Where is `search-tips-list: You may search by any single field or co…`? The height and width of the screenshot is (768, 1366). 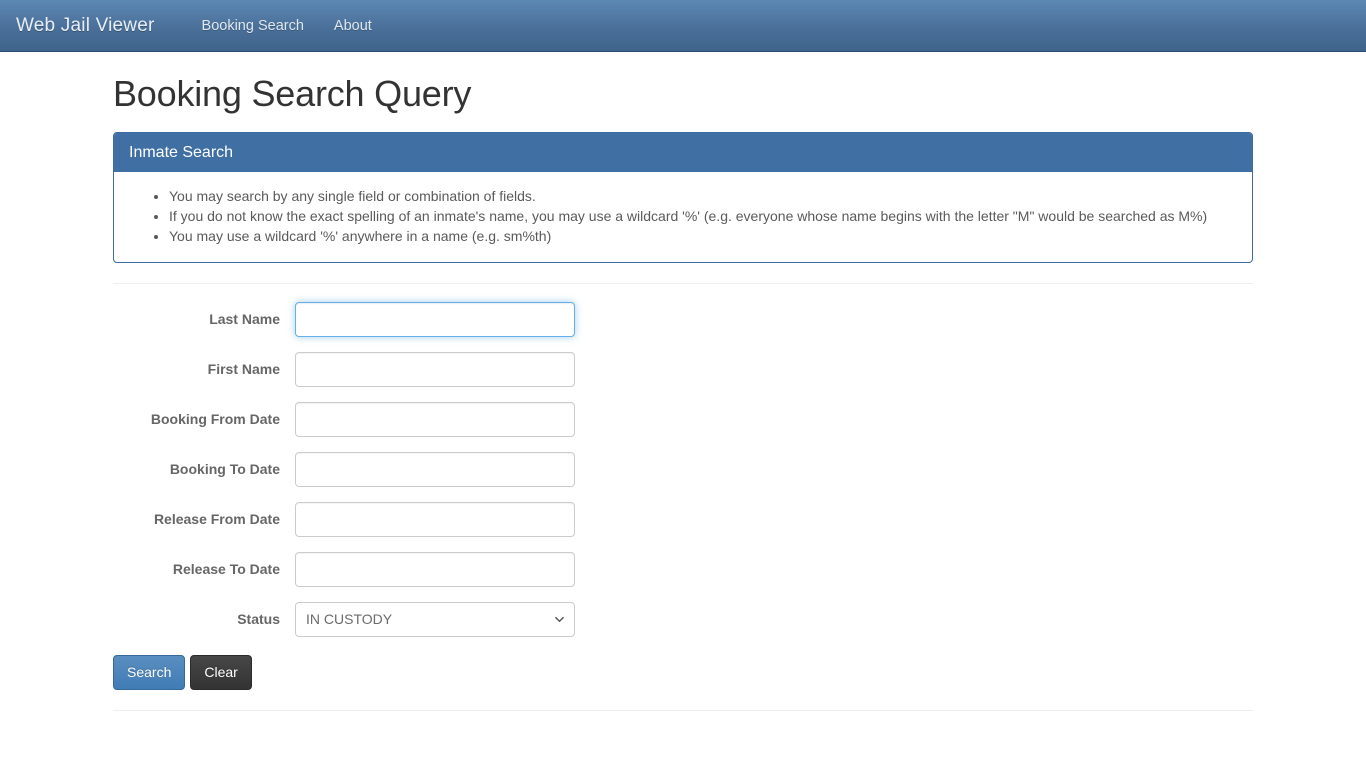
search-tips-list: You may search by any single field or co… is located at coordinates (683, 216).